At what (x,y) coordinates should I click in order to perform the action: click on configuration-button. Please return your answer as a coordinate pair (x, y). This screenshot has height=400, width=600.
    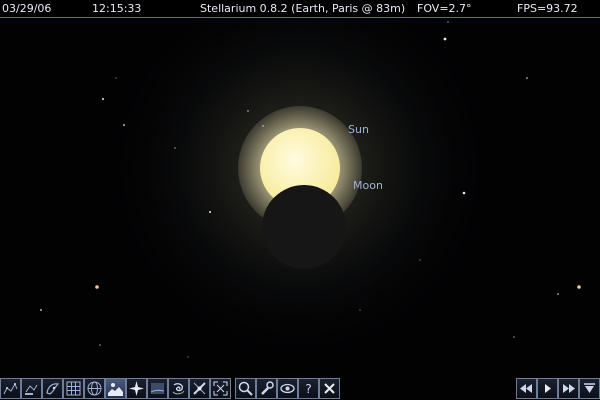
    Looking at the image, I should click on (266, 388).